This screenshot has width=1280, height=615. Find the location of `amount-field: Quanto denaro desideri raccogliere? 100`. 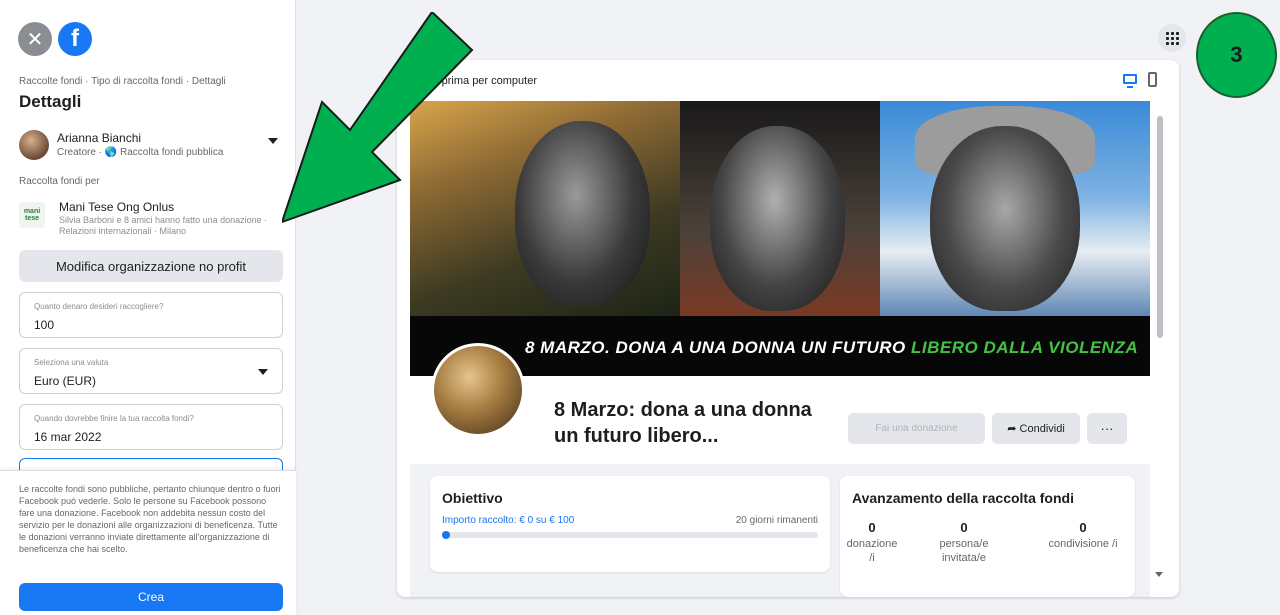

amount-field: Quanto denaro desideri raccogliere? 100 is located at coordinates (151, 315).